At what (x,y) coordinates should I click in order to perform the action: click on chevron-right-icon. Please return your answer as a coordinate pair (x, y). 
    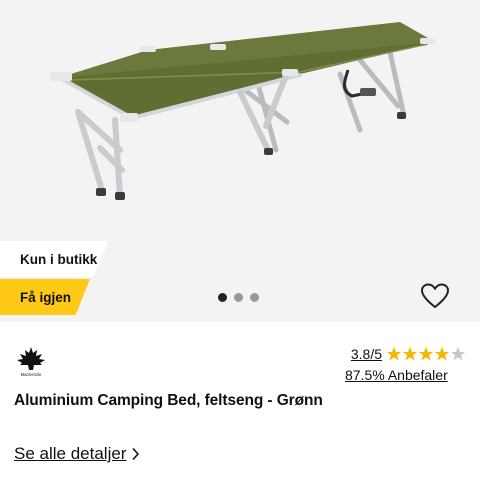
    Looking at the image, I should click on (135, 454).